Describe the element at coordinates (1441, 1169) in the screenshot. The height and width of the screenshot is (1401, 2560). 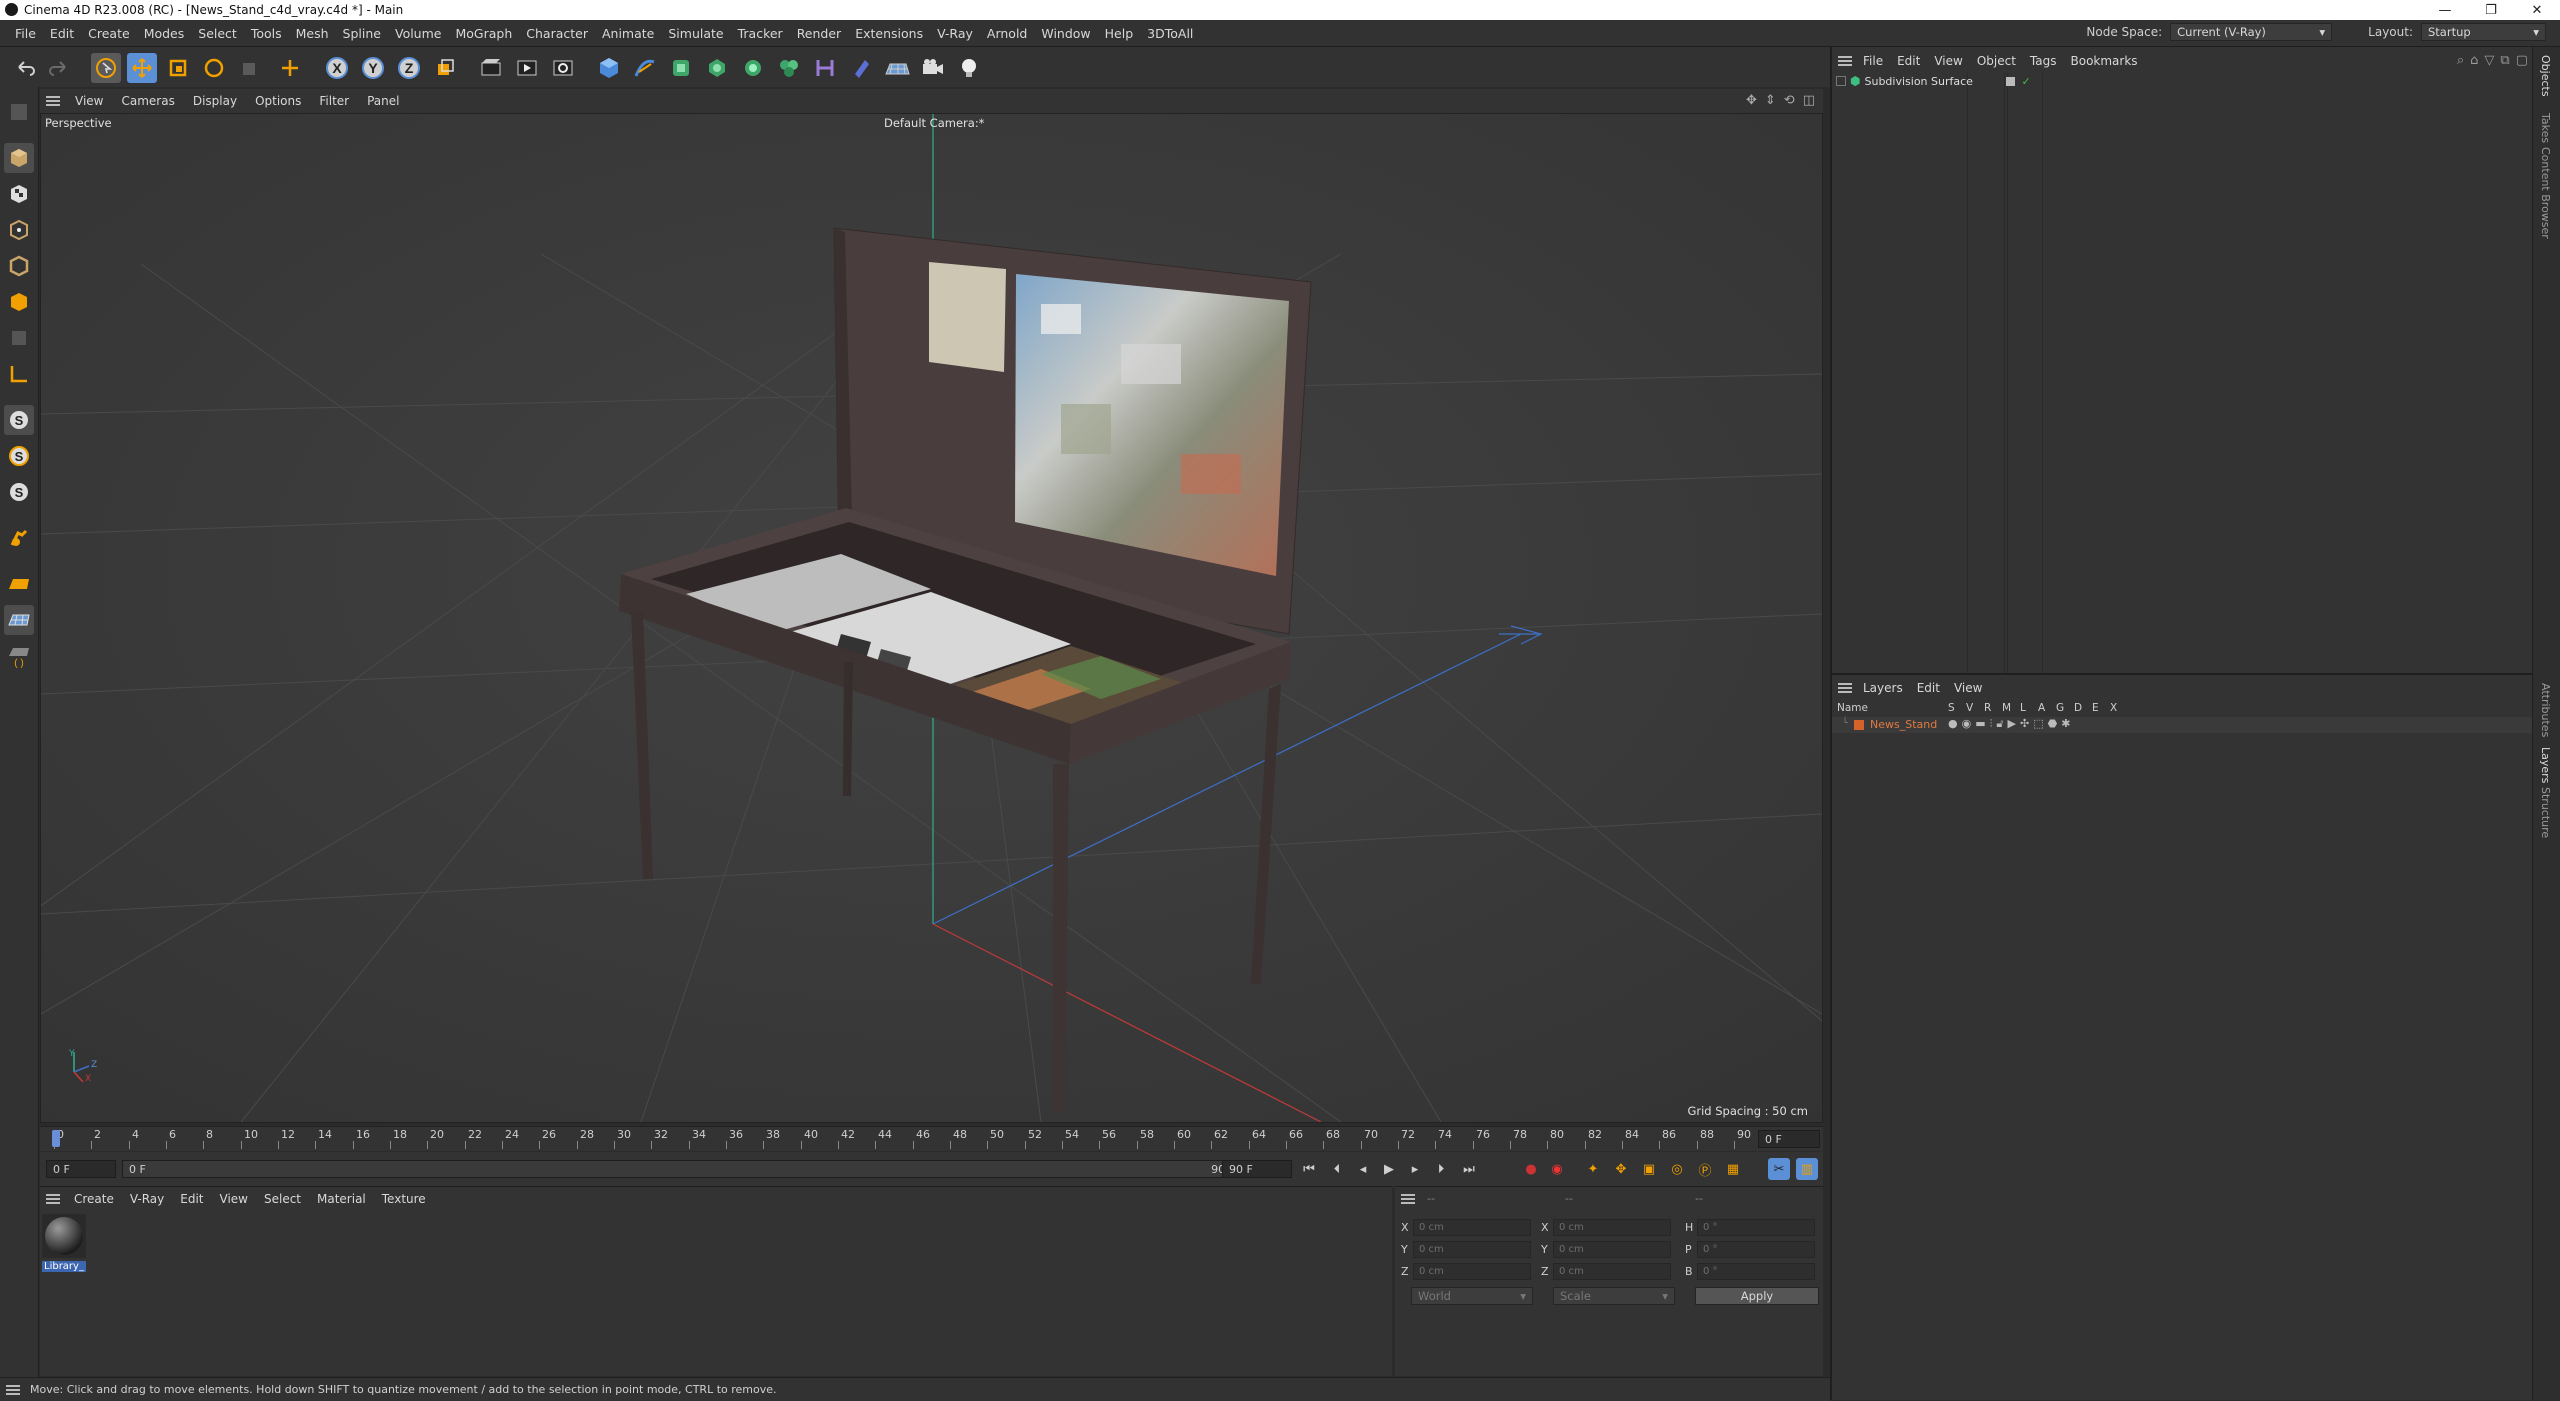
I see `next-key-icon: ⏵` at that location.